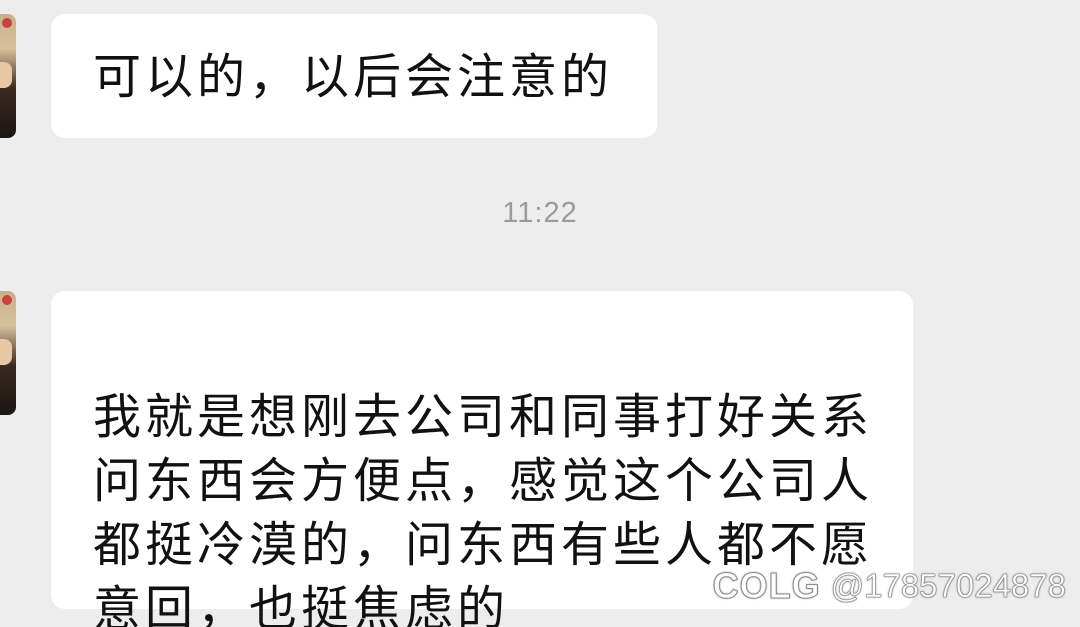  Describe the element at coordinates (766, 586) in the screenshot. I see `watermark-brand: COLG` at that location.